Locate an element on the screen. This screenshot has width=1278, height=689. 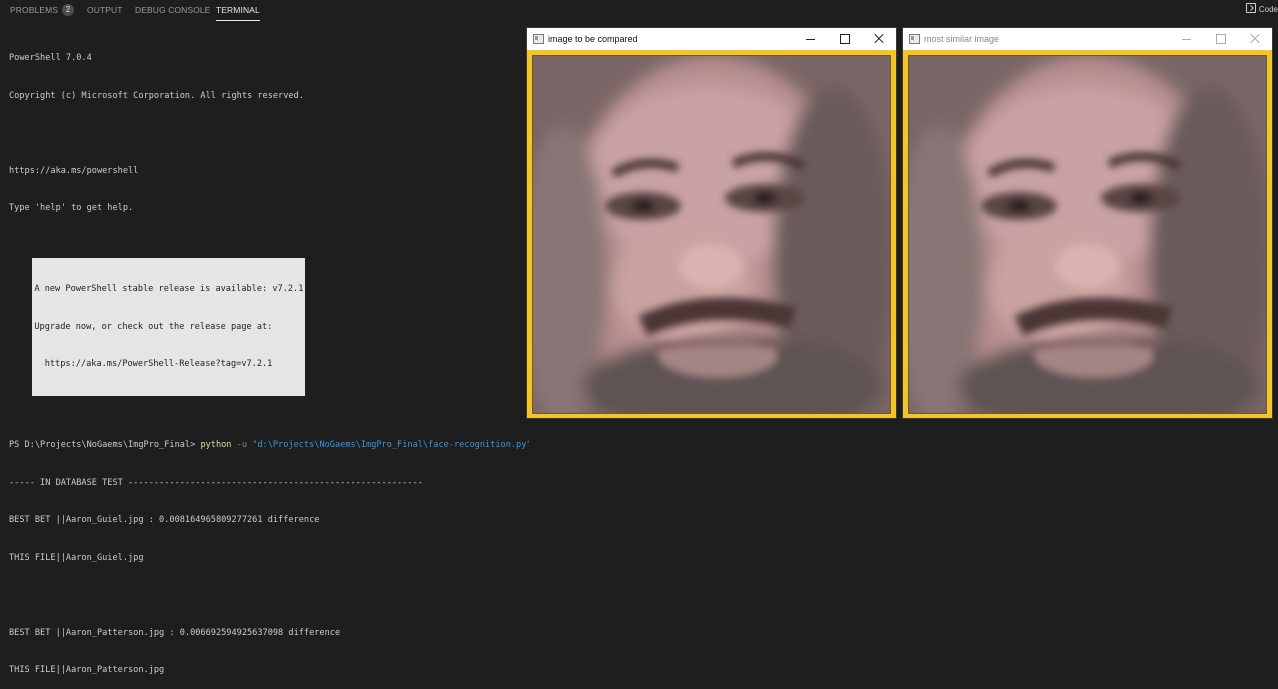
terminal-line: Type 'help' to get help. is located at coordinates (71, 208).